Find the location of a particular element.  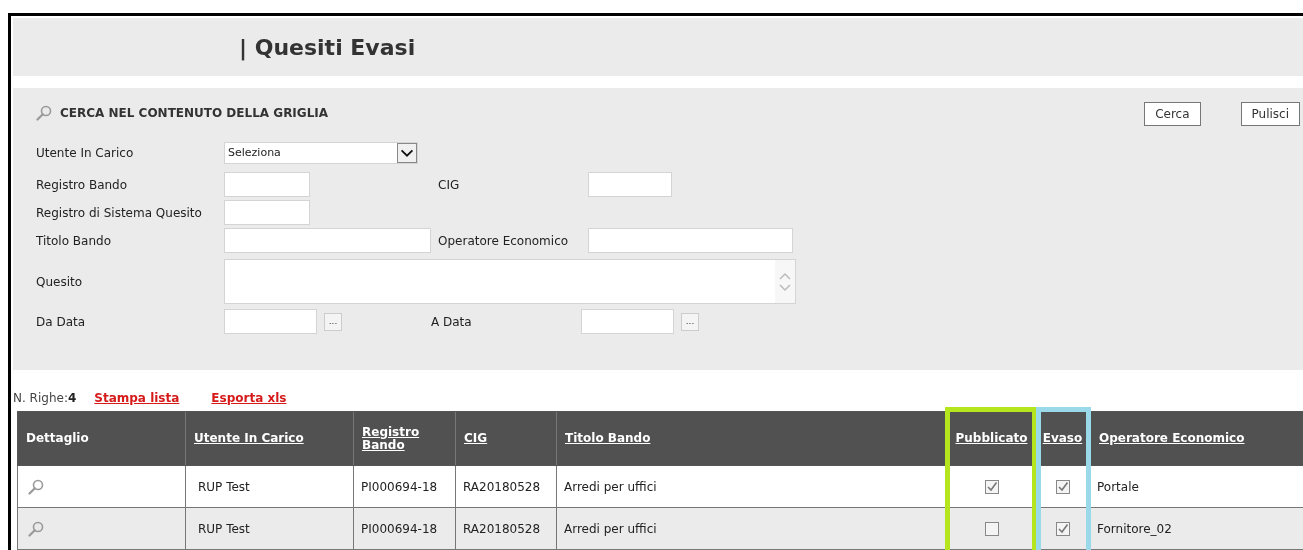

search-button: Pulisci is located at coordinates (1270, 114).